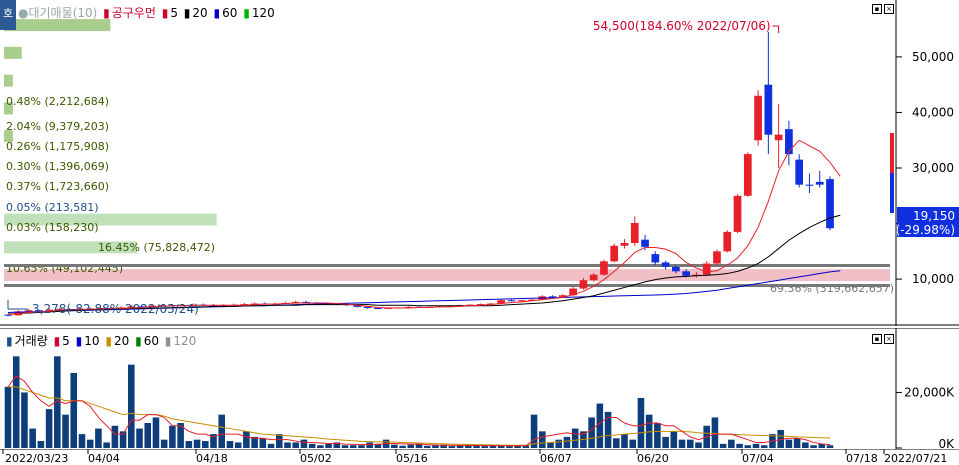  I want to click on volume-profile-label: 10.65% (49,102,445), so click(64, 268).